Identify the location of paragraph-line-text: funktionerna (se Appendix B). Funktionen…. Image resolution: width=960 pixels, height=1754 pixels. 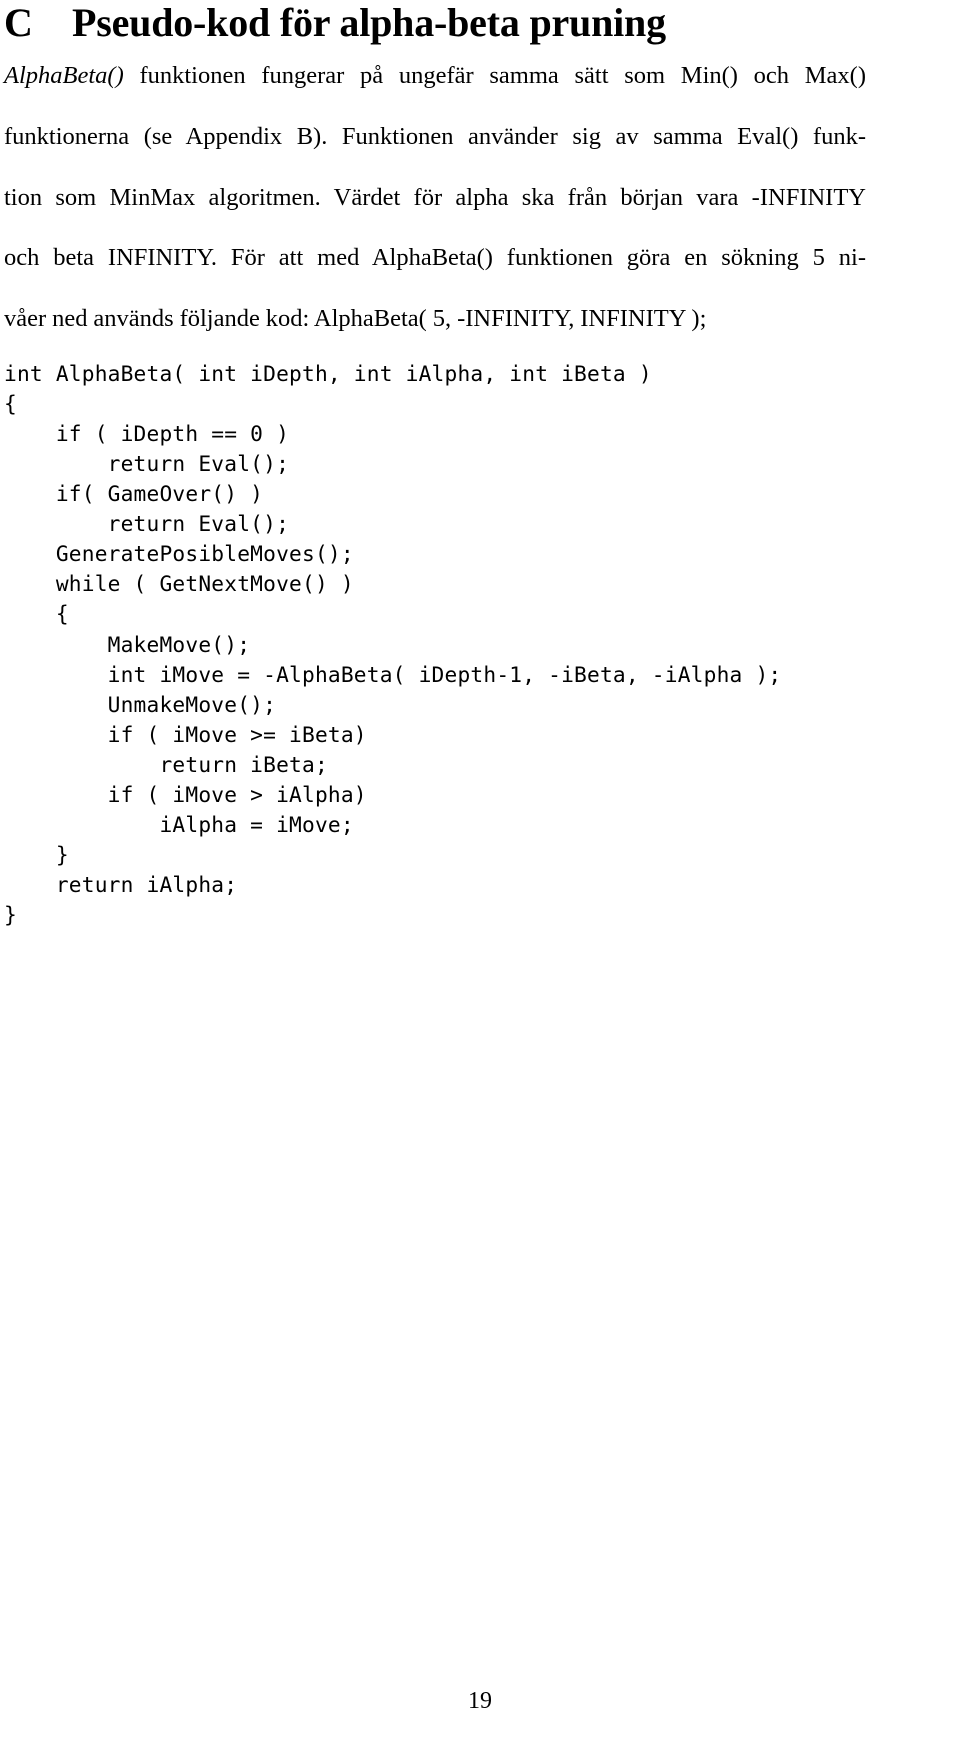
(435, 136).